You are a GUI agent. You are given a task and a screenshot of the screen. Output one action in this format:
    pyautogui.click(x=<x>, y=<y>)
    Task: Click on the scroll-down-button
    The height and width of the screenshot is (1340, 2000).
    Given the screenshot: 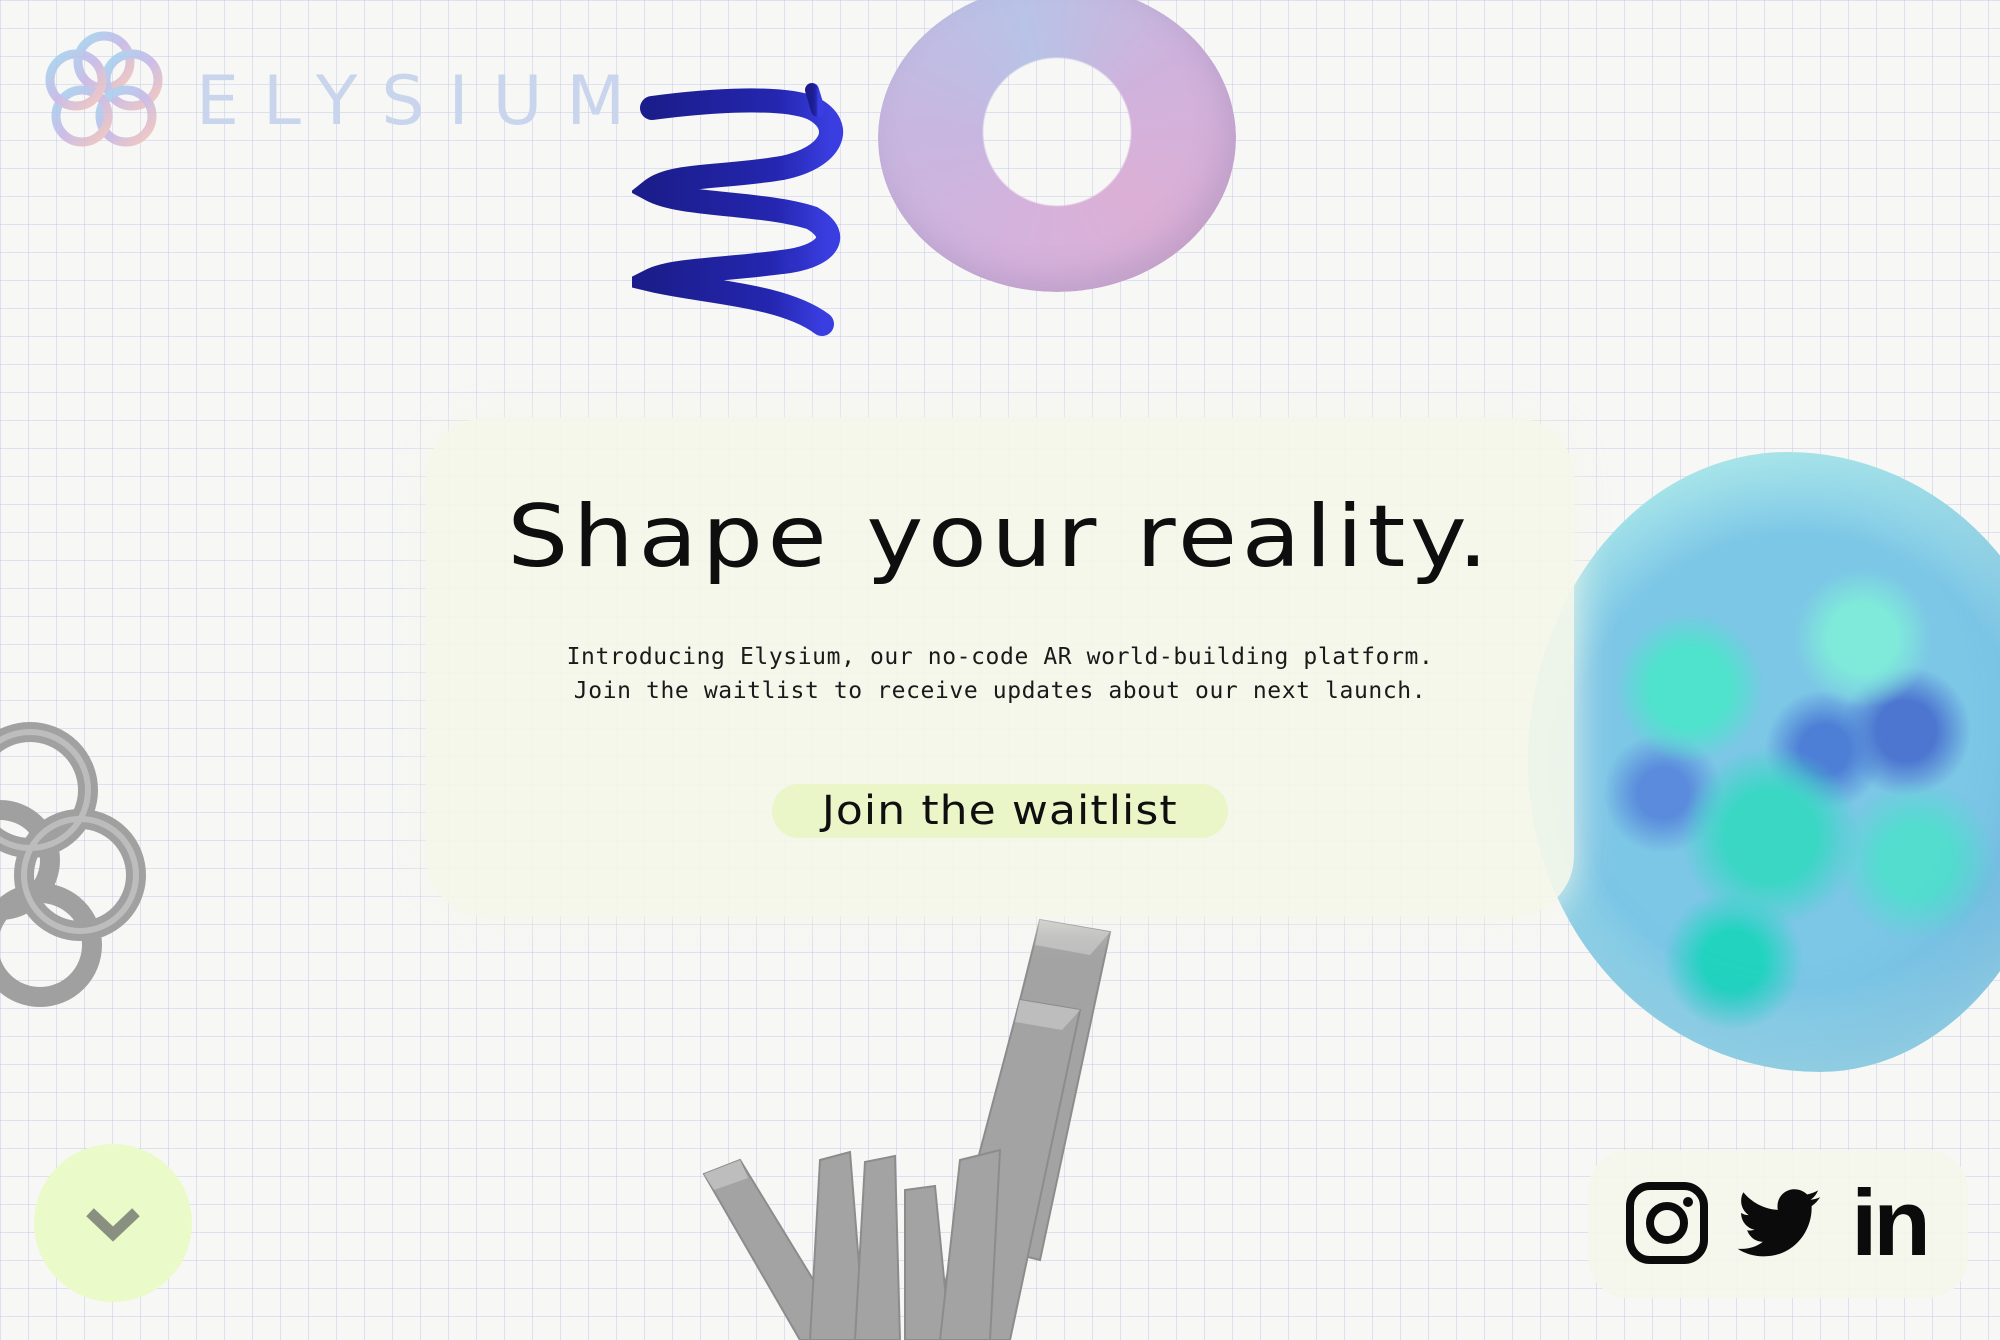 What is the action you would take?
    pyautogui.click(x=113, y=1223)
    